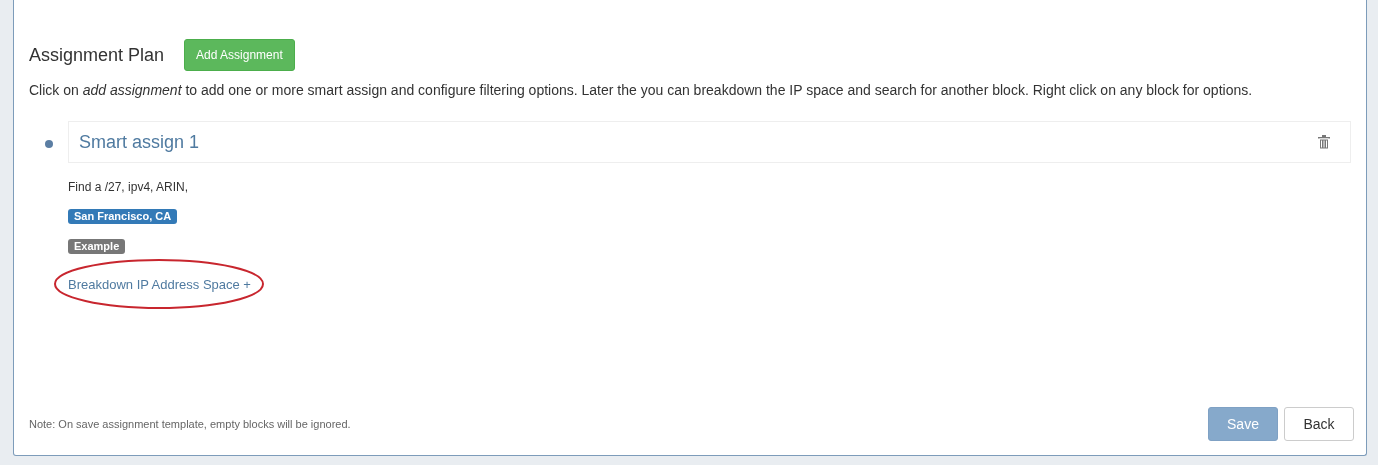 The image size is (1378, 465). I want to click on trash-icon, so click(1324, 142).